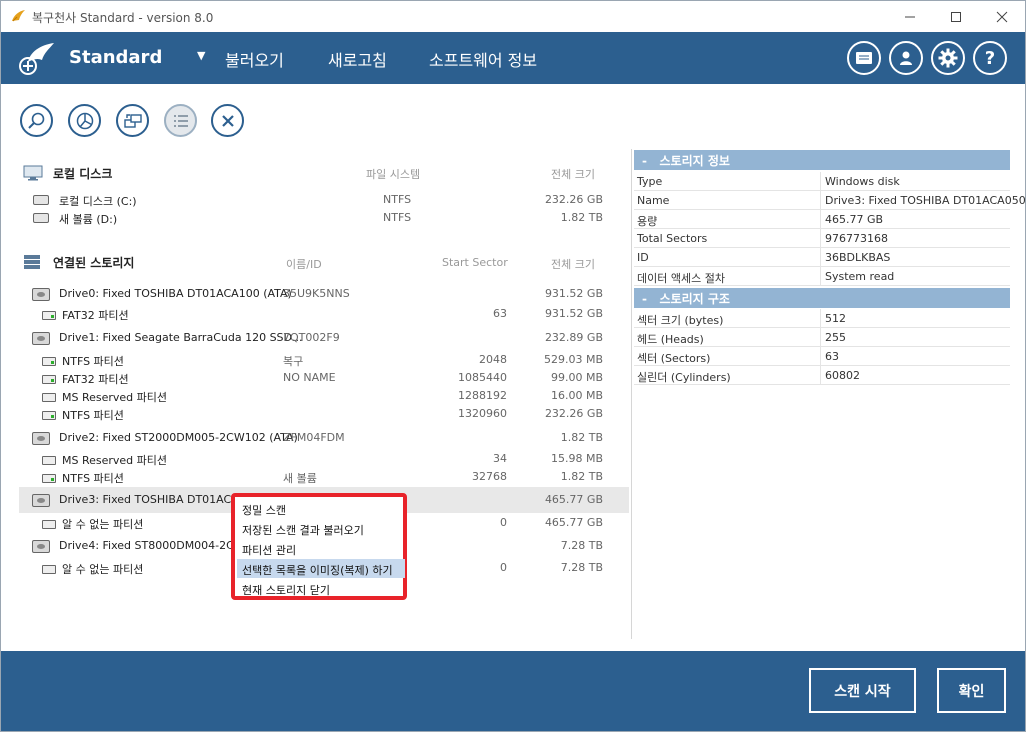 The image size is (1026, 732). I want to click on partition-name: 알 수 없는 파티션, so click(103, 569).